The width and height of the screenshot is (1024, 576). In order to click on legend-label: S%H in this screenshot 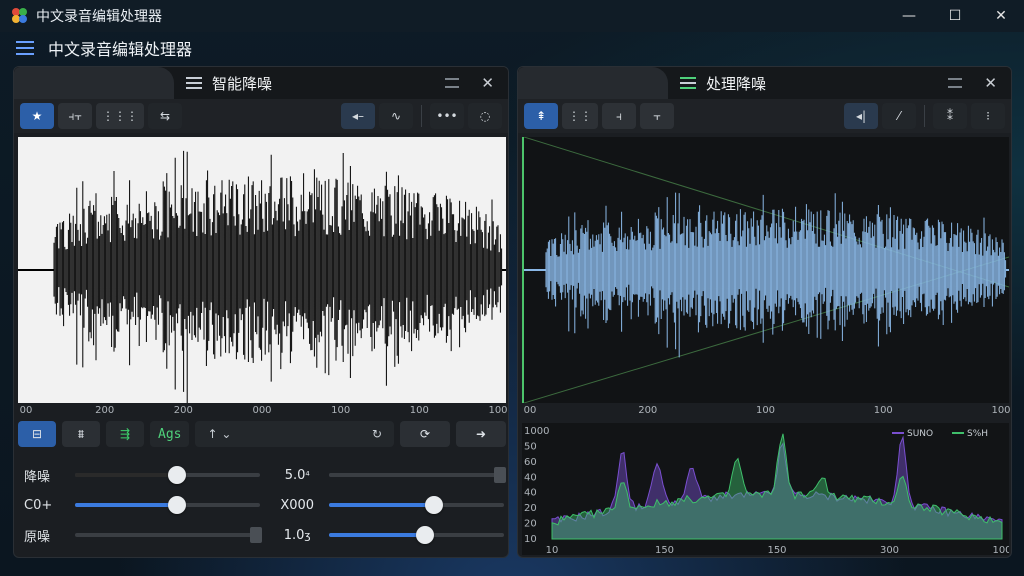, I will do `click(977, 434)`.